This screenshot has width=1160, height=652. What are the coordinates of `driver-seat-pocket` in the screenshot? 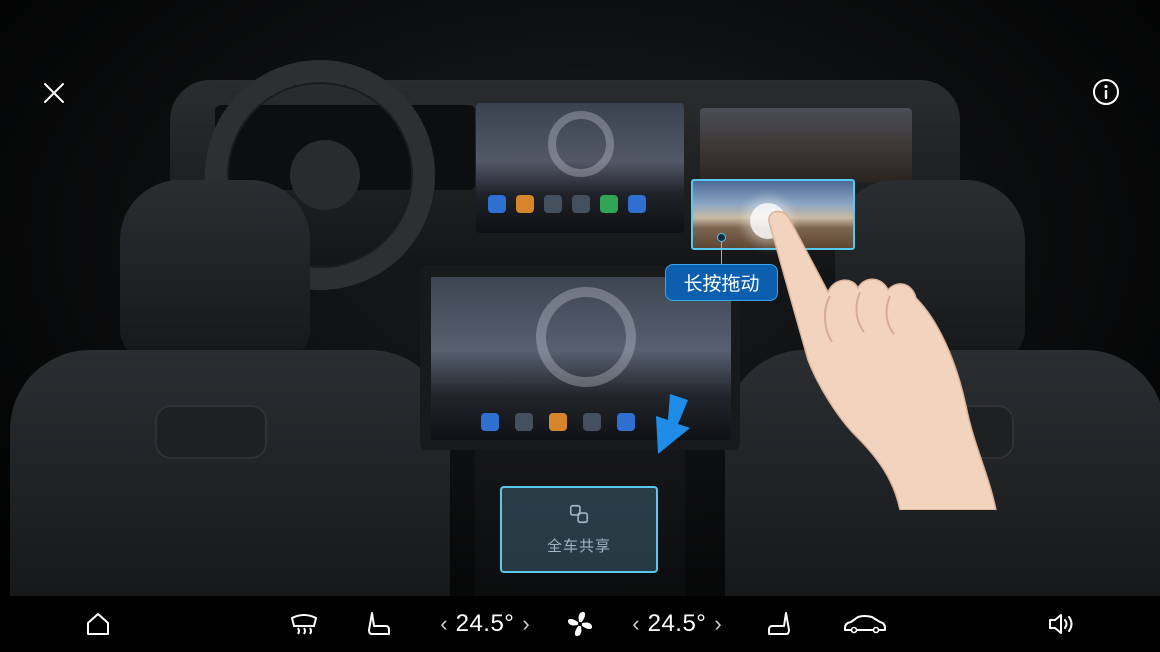 It's located at (211, 432).